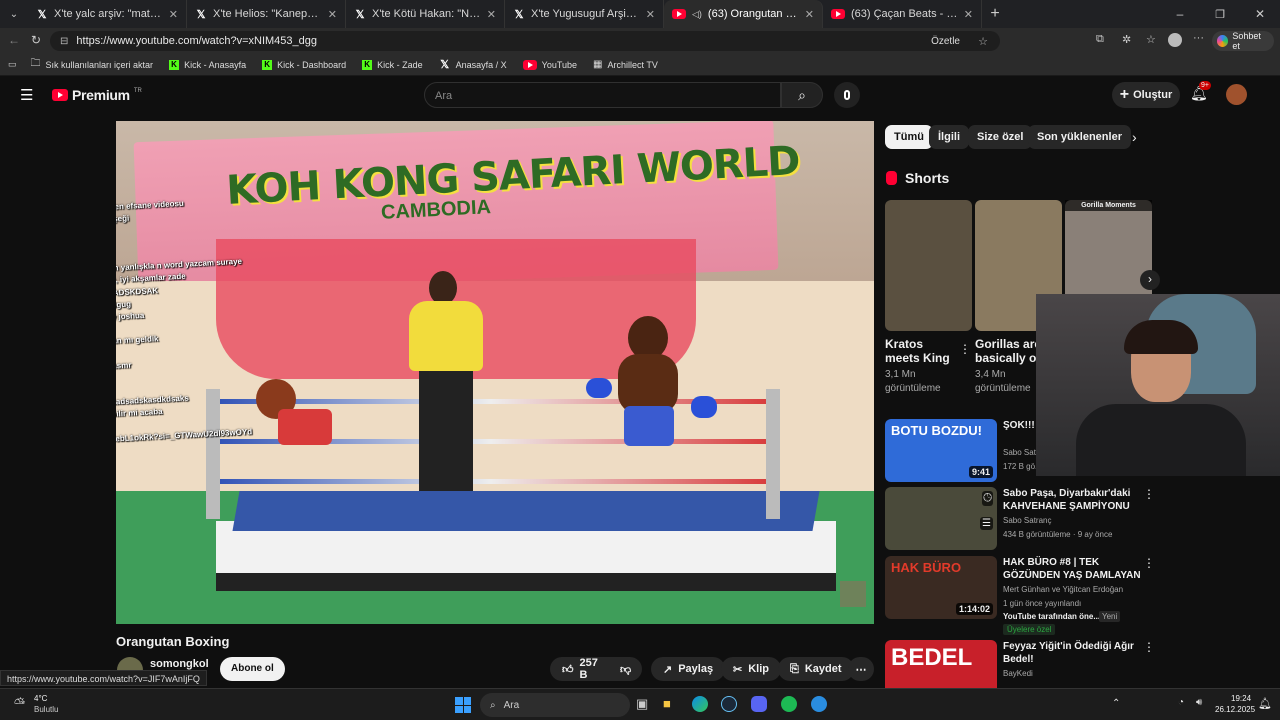 The width and height of the screenshot is (1280, 720). Describe the element at coordinates (983, 41) in the screenshot. I see `favorite-star-icon: ☆` at that location.